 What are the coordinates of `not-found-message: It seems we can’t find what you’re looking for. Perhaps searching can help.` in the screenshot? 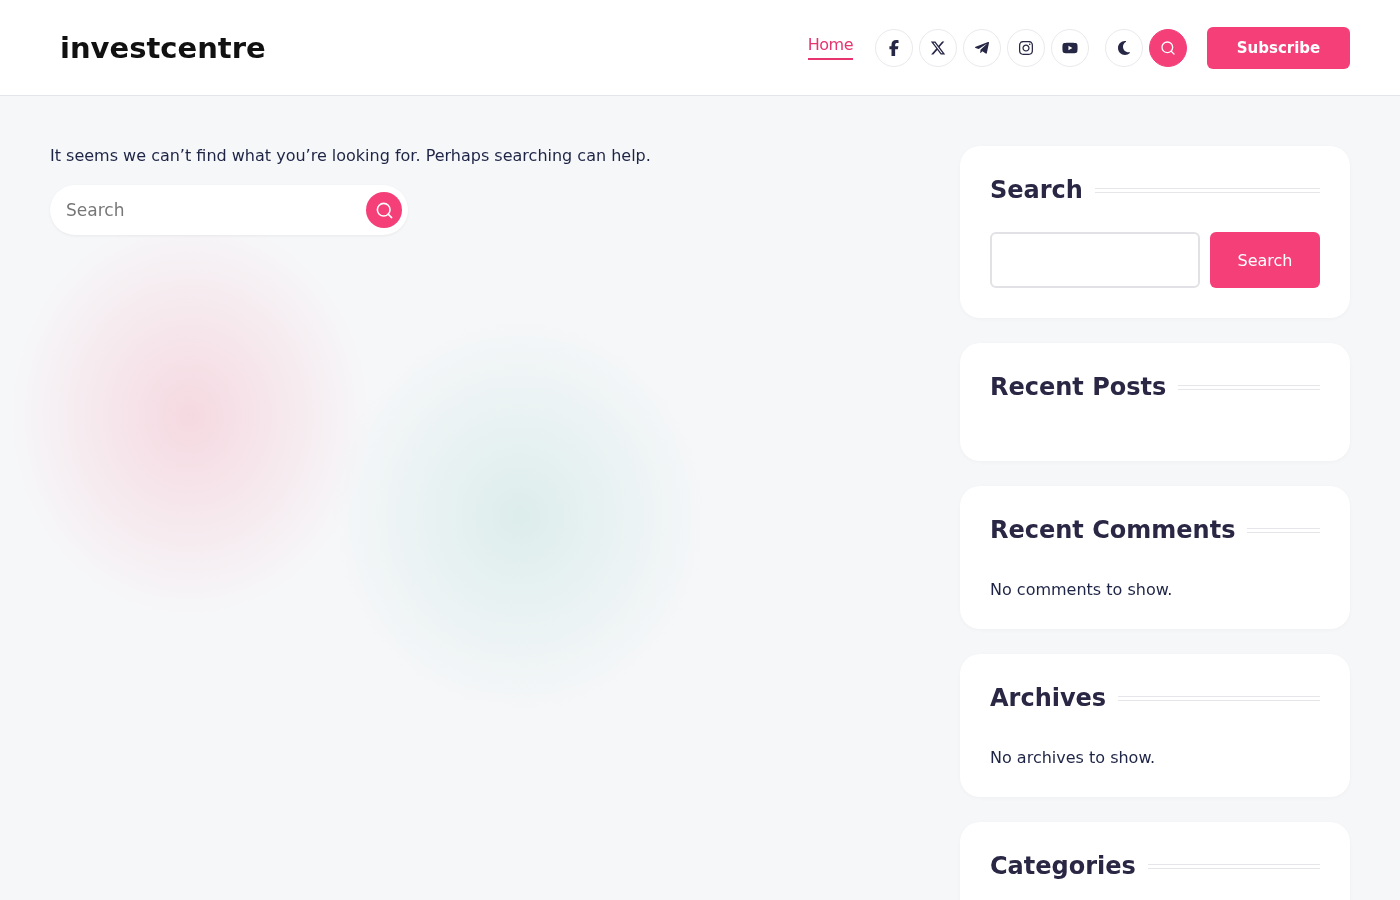 It's located at (351, 155).